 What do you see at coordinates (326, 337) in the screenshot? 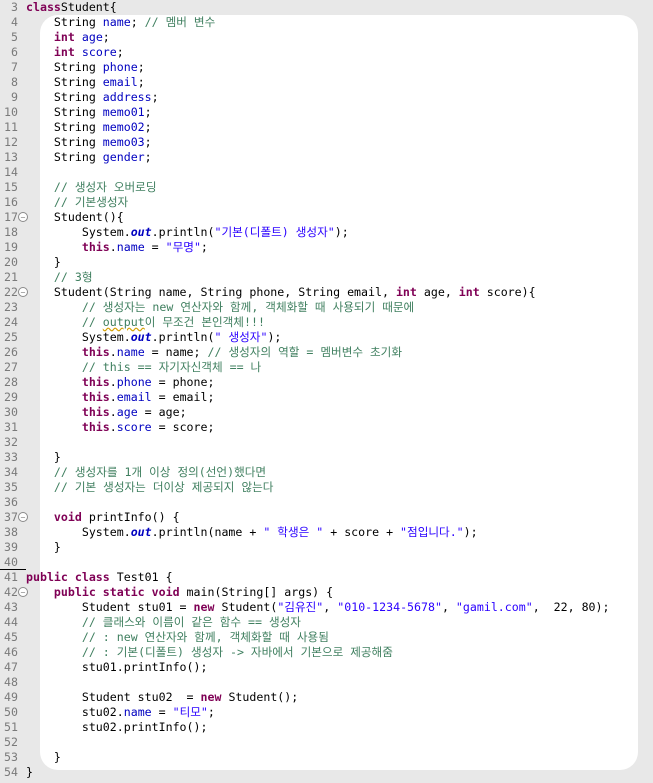
I see `code-line: 25 System.out.println(" 생성자");` at bounding box center [326, 337].